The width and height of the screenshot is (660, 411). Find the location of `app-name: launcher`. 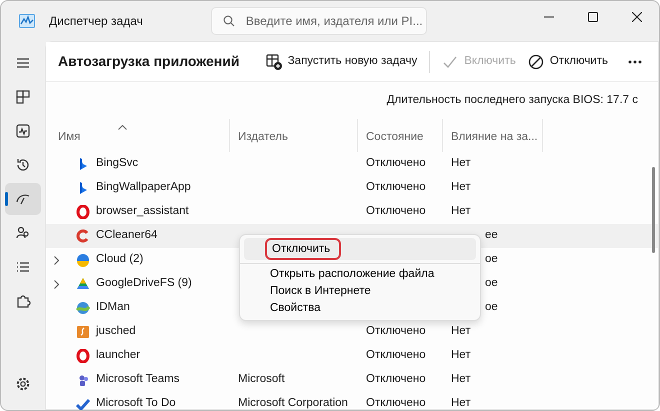

app-name: launcher is located at coordinates (118, 356).